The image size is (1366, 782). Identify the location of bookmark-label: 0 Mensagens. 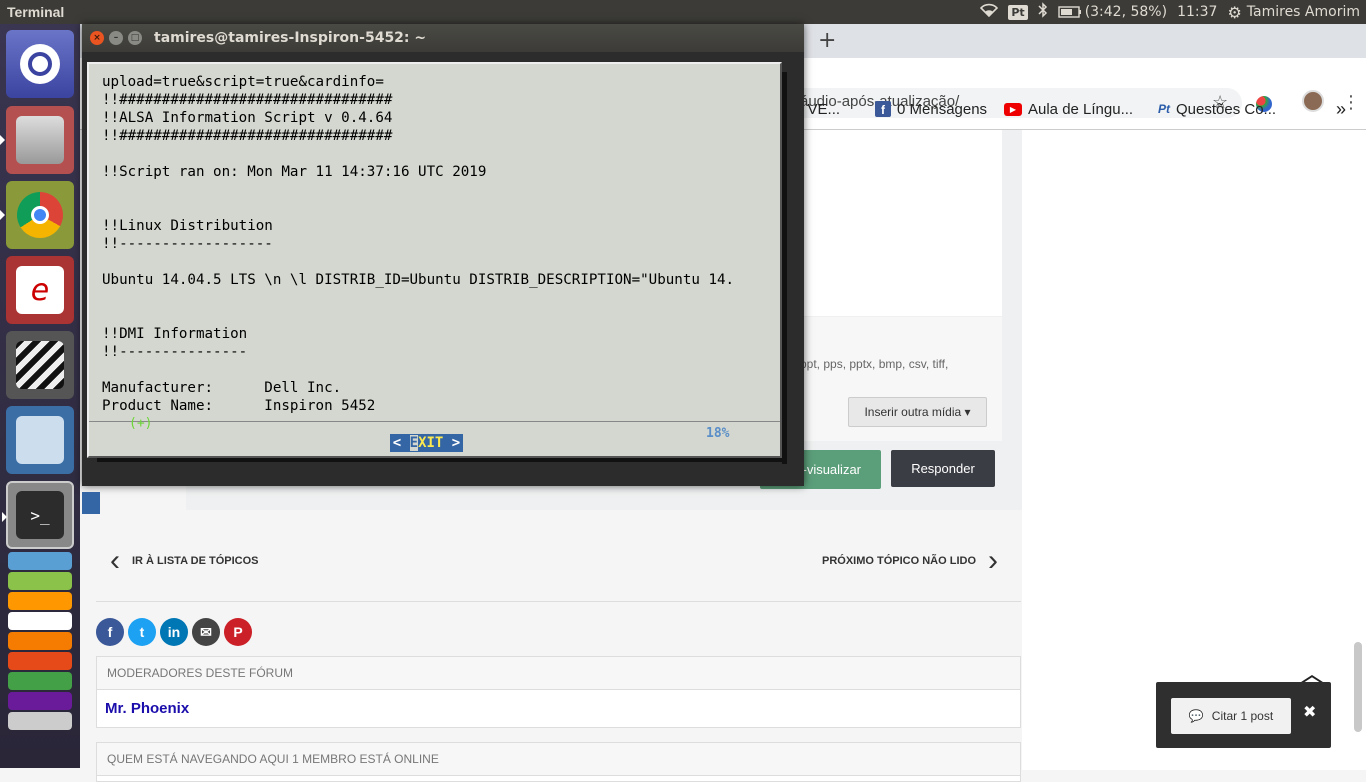
(942, 109).